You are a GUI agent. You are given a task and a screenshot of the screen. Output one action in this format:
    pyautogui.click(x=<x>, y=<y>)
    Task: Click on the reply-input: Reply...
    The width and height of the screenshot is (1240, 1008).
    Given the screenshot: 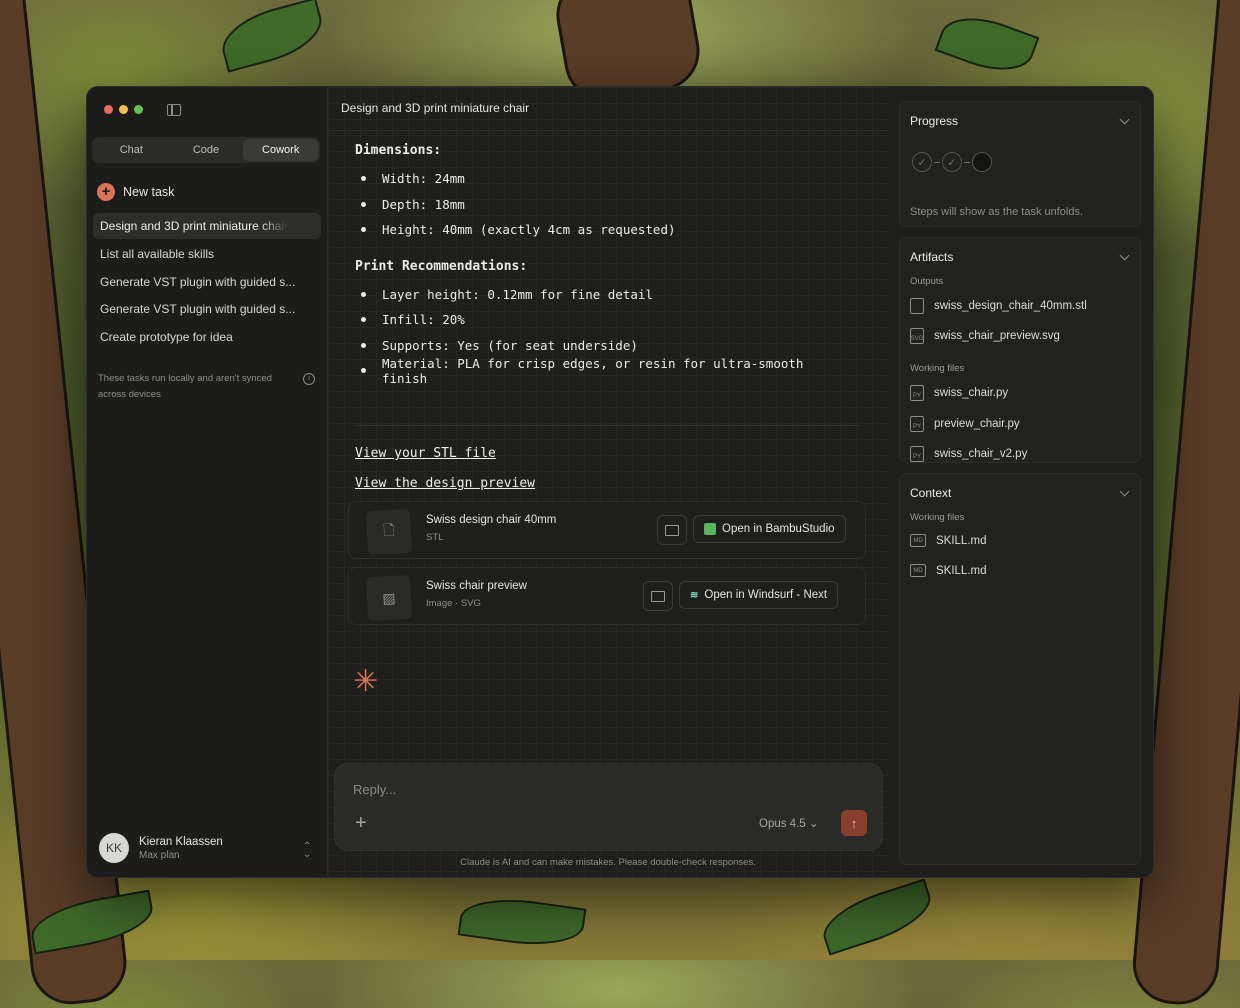 What is the action you would take?
    pyautogui.click(x=374, y=789)
    